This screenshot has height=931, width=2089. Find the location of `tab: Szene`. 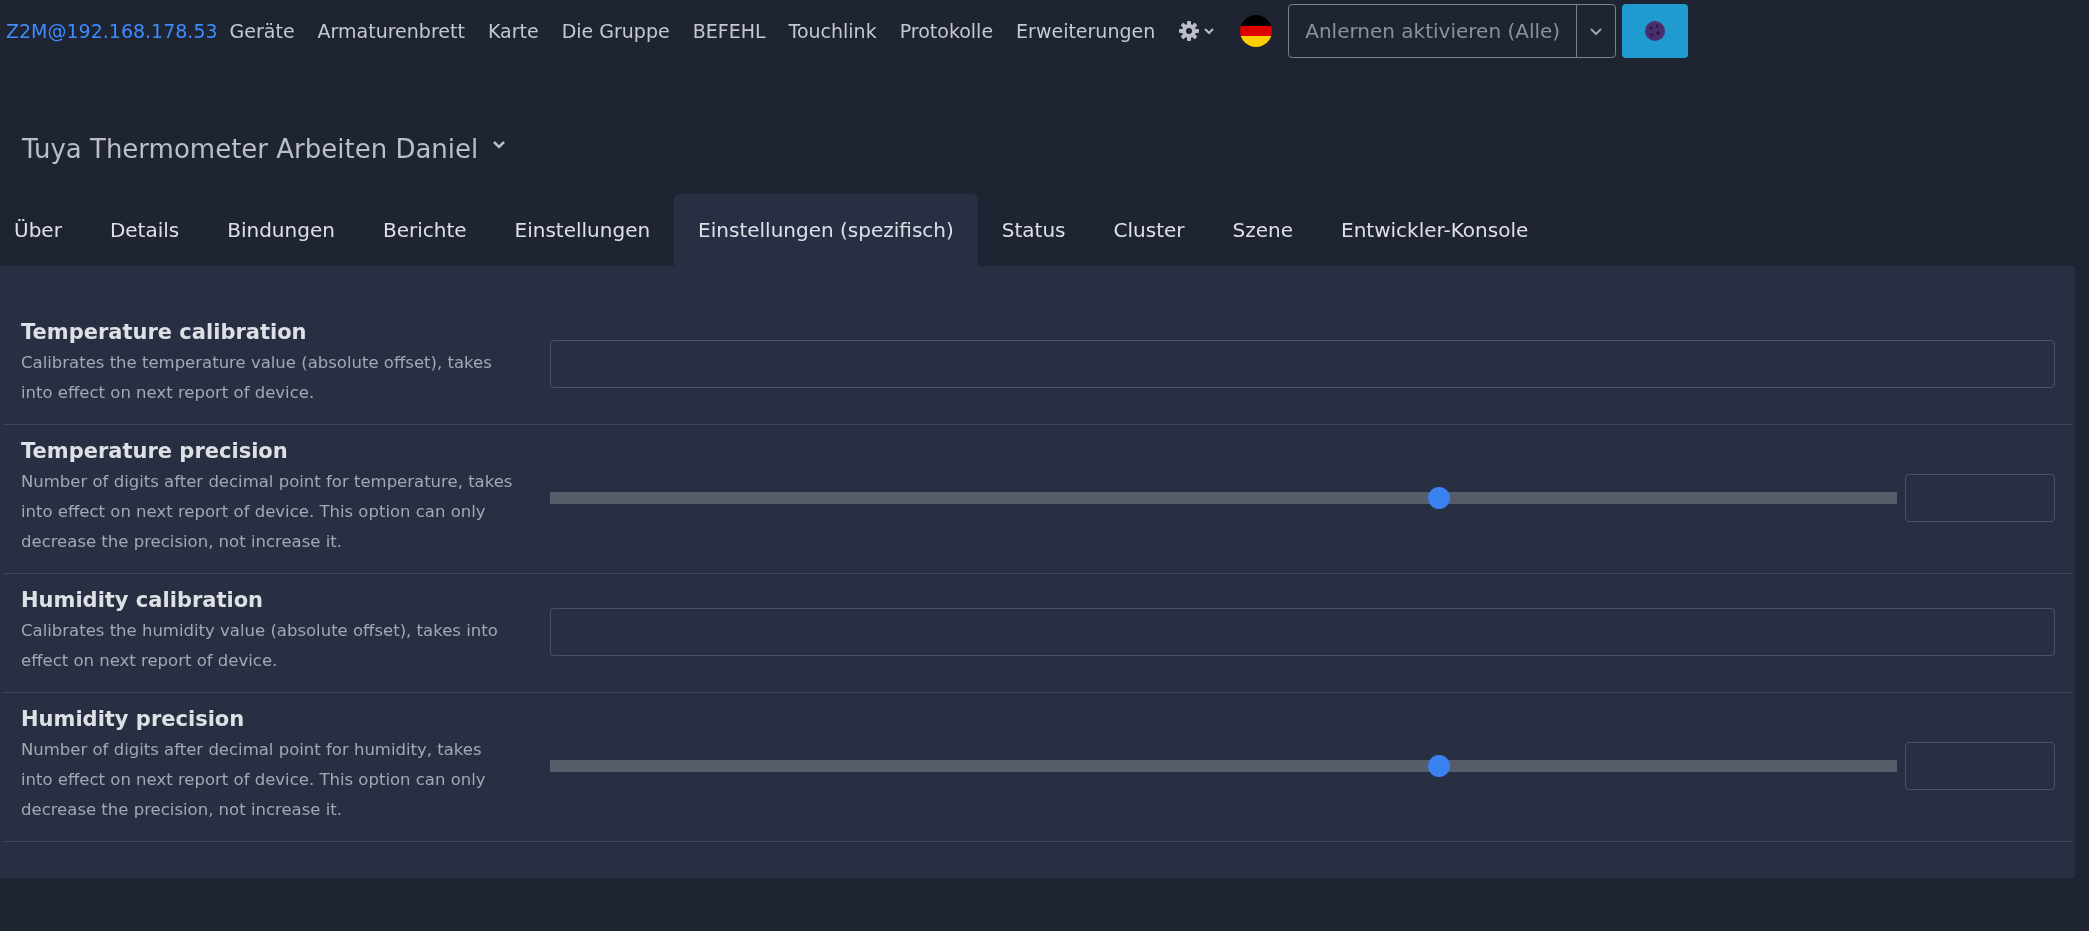

tab: Szene is located at coordinates (1263, 230).